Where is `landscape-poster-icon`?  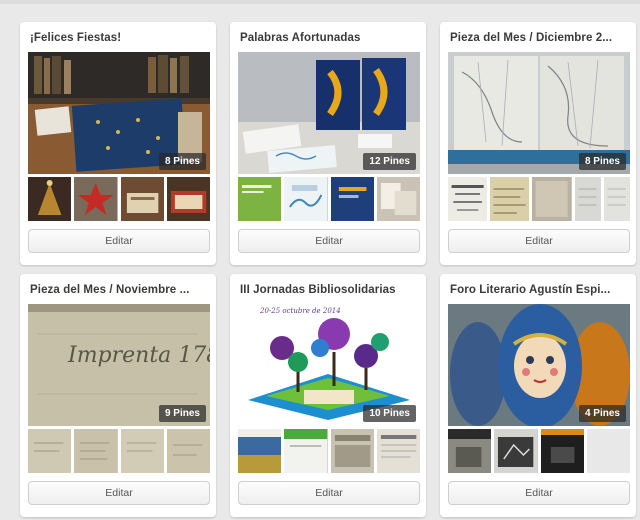
landscape-poster-icon is located at coordinates (260, 451).